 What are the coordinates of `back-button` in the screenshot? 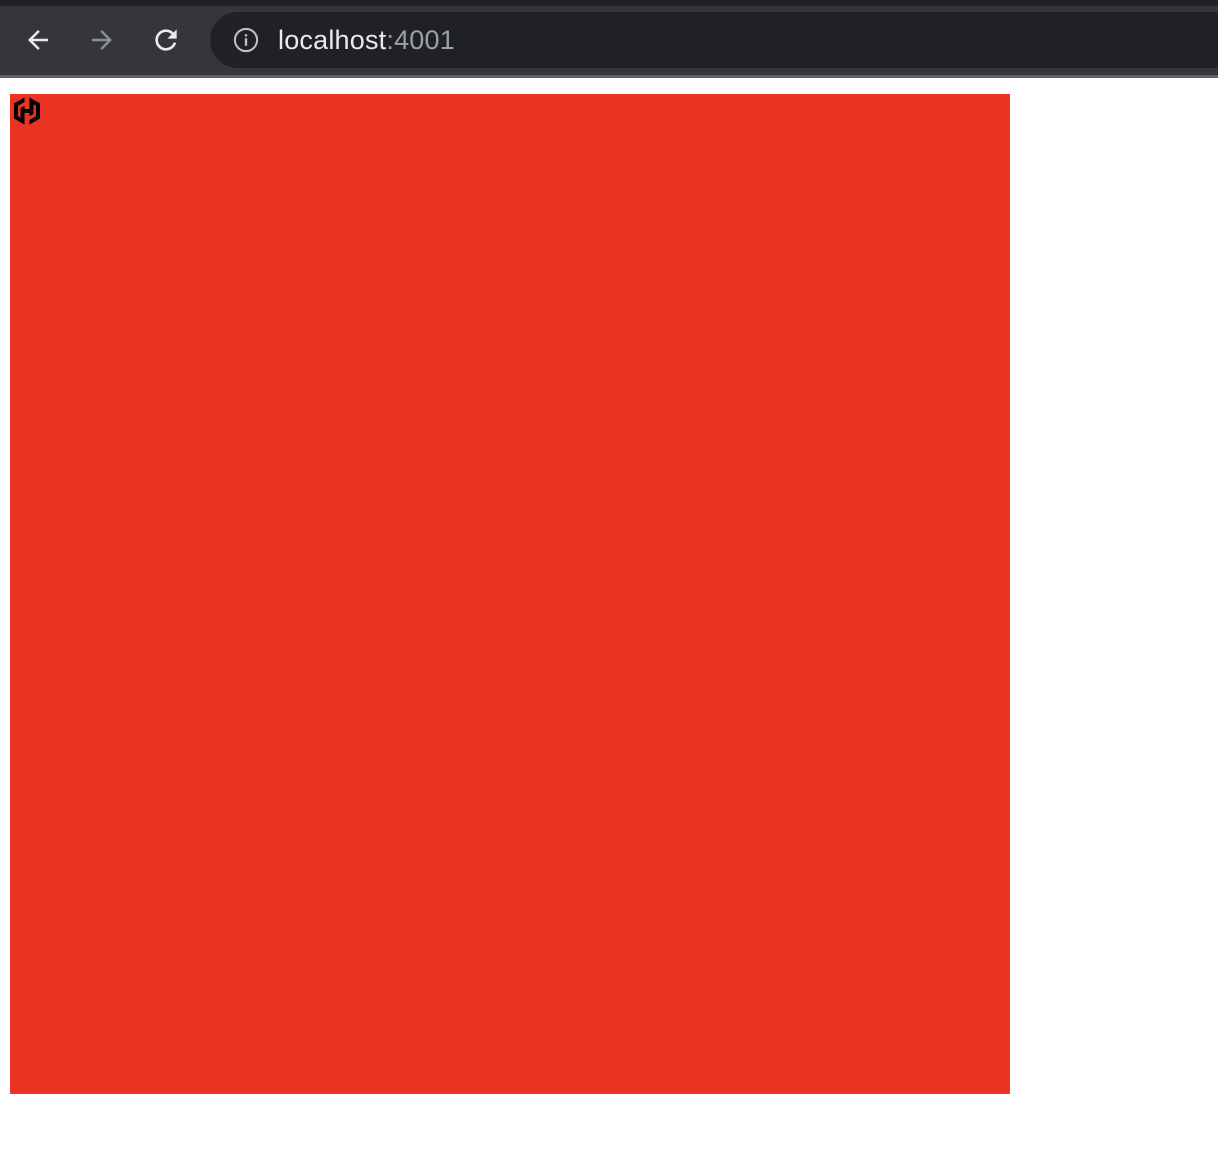 It's located at (38, 40).